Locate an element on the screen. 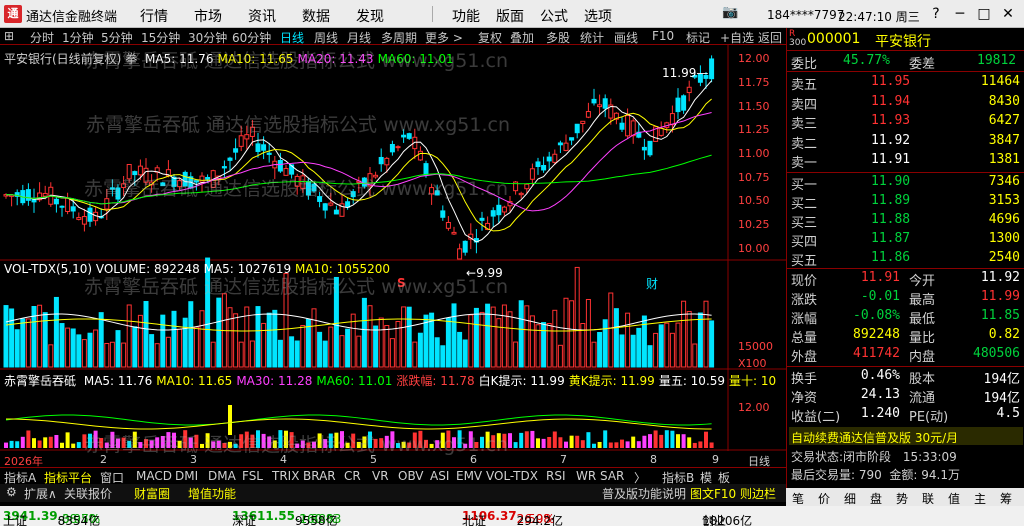 The width and height of the screenshot is (1024, 526). quote-tab-8: 筹 is located at coordinates (1006, 498).